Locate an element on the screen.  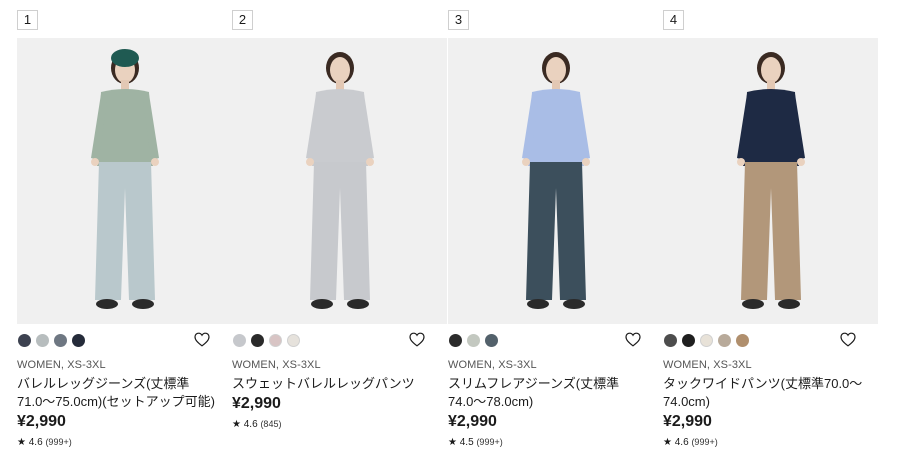
review-count: (845) is located at coordinates (271, 424).